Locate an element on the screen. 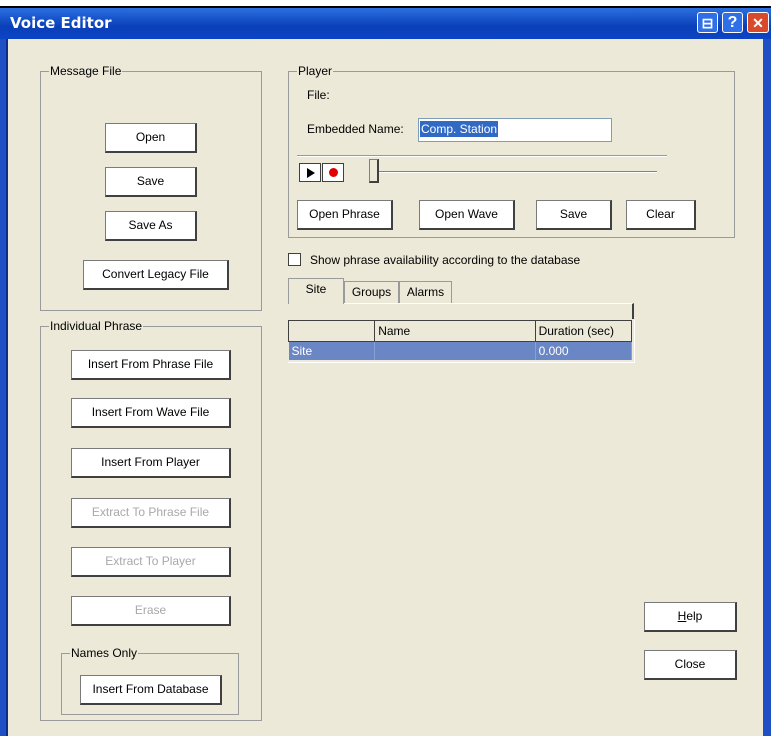 This screenshot has height=736, width=771. play-icon is located at coordinates (311, 173).